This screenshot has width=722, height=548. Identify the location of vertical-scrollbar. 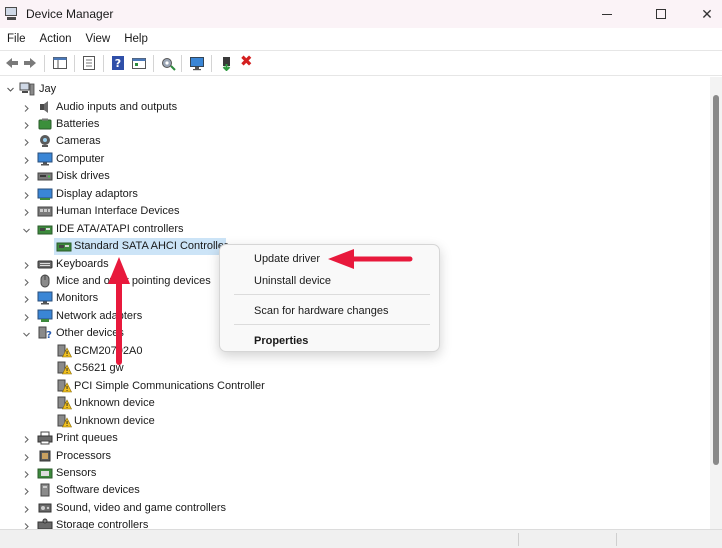
(716, 303).